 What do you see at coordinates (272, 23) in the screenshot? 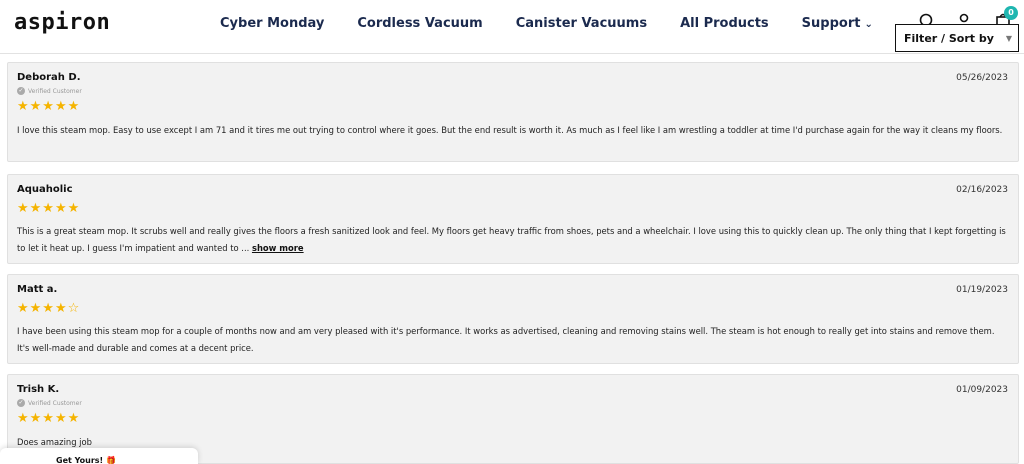
I see `nav-item-cyber-monday: Cyber Monday` at bounding box center [272, 23].